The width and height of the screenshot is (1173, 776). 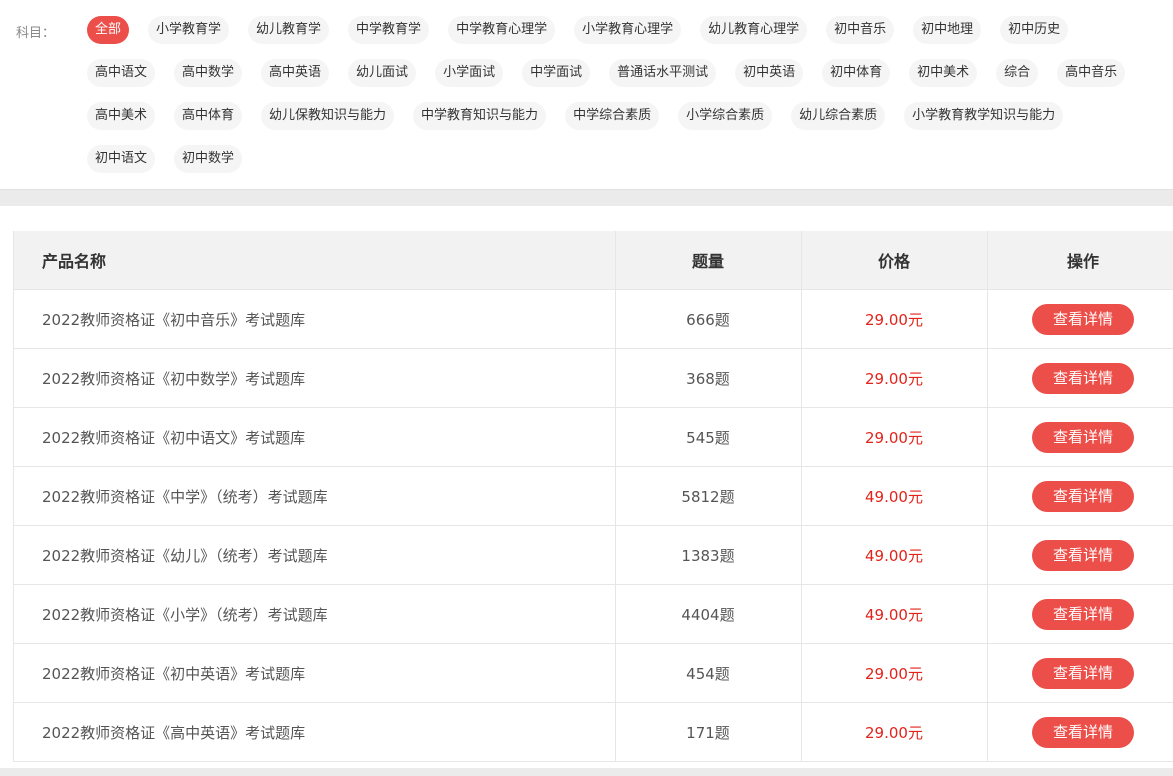 I want to click on table-header-row: 产品名称 题量 价格 操作, so click(x=593, y=260).